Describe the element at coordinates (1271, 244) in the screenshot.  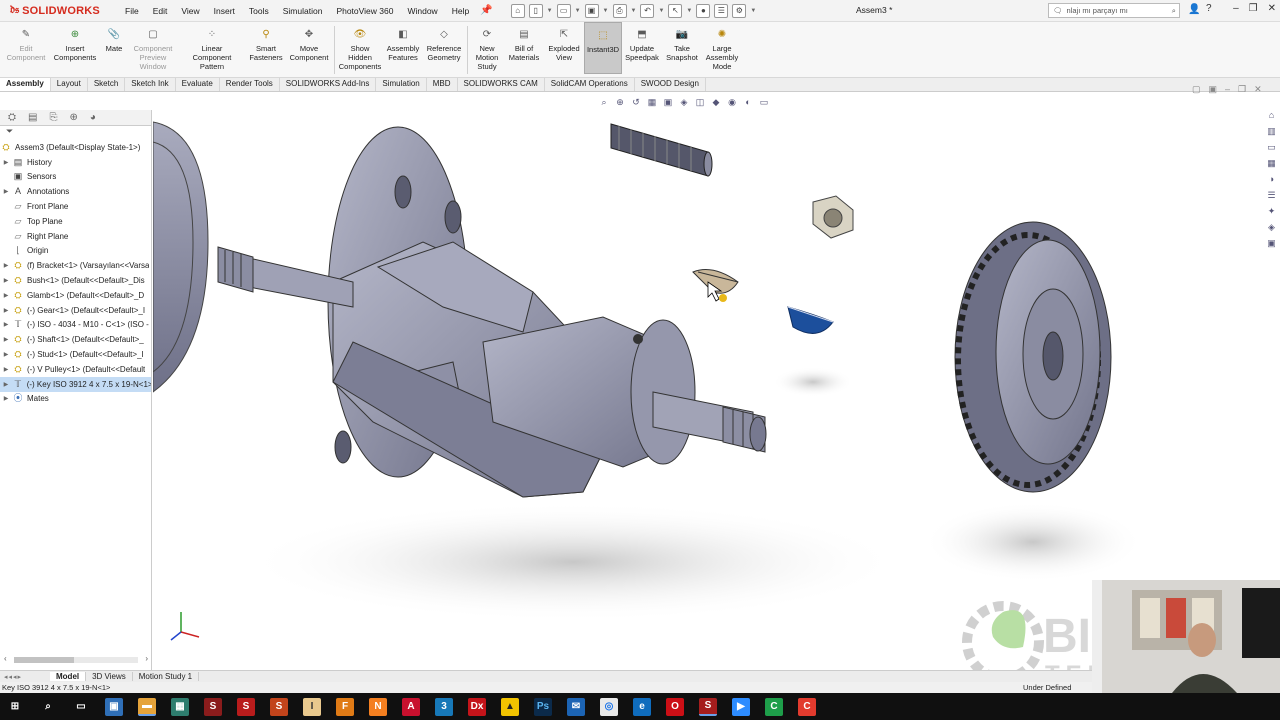
I see `swood-icon: ▣` at that location.